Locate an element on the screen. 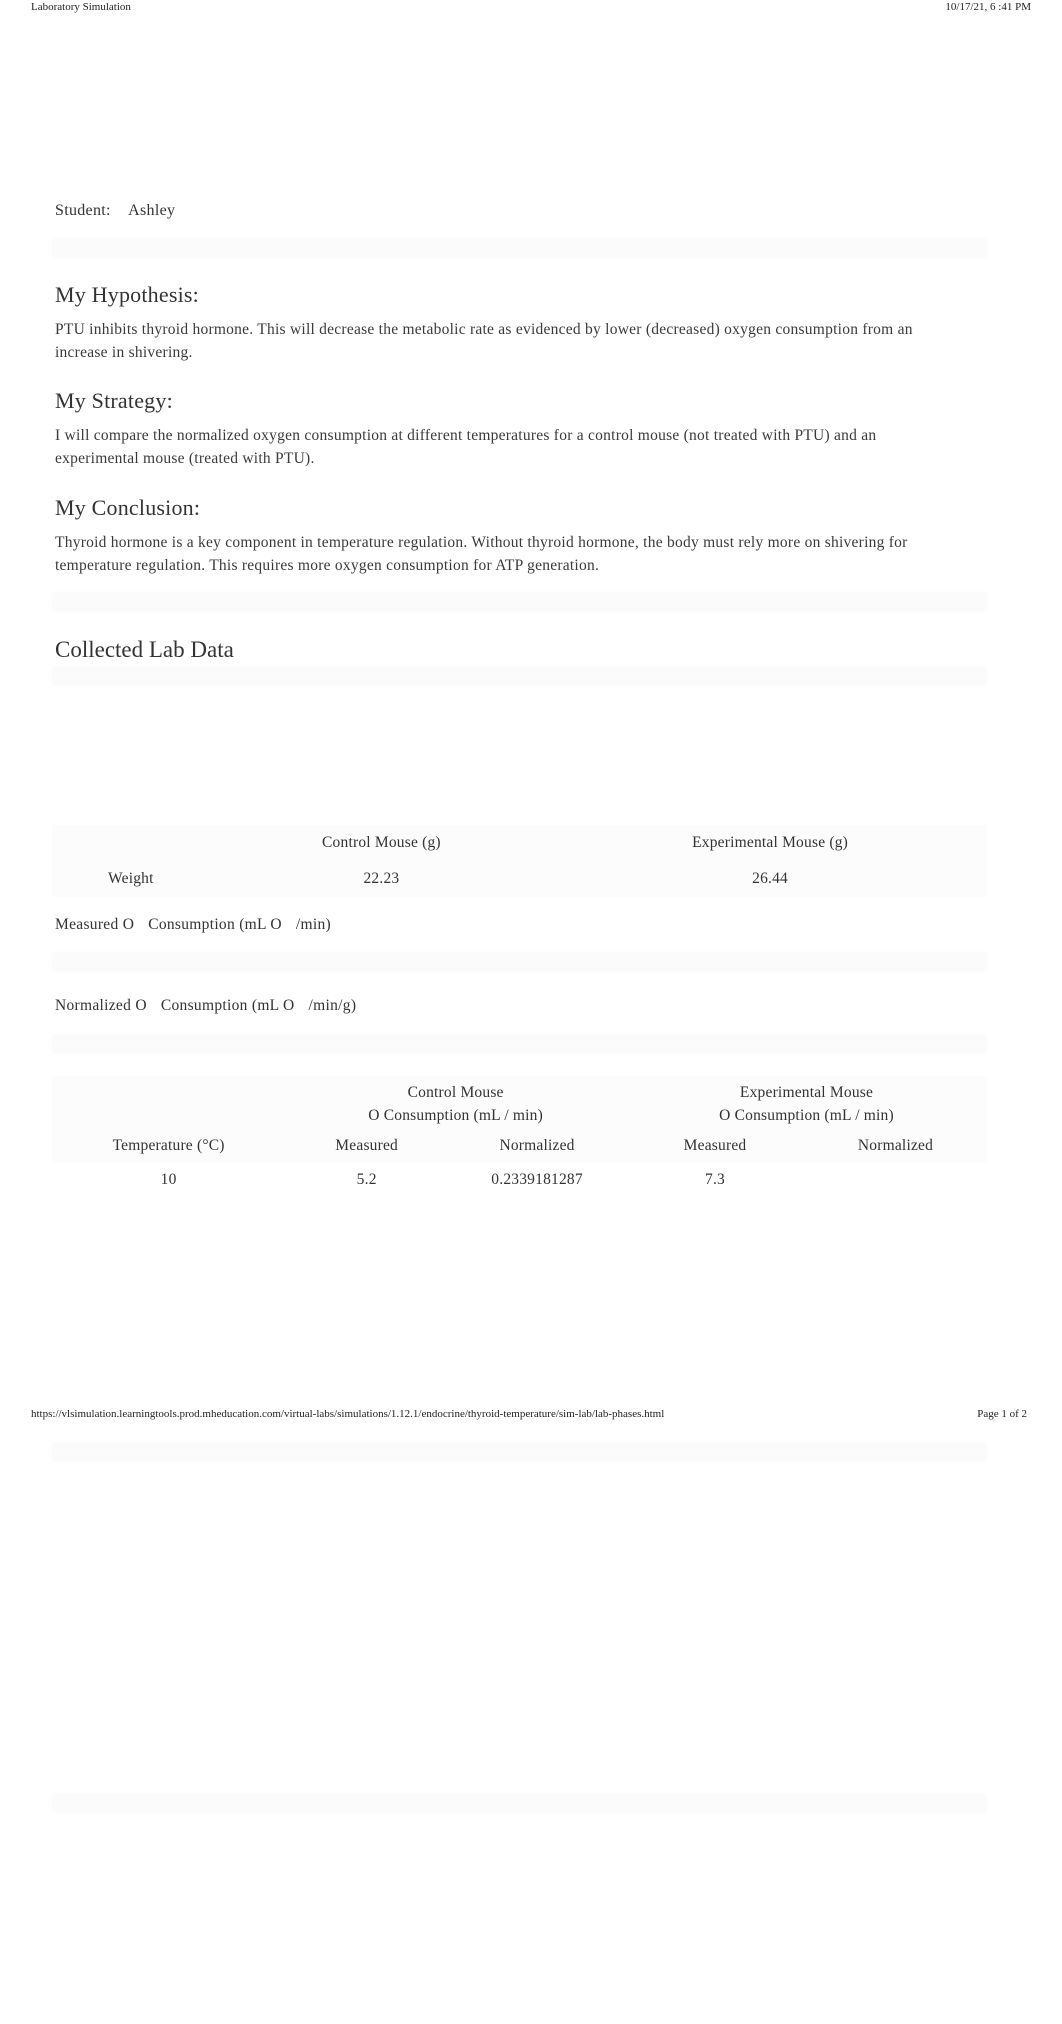 This screenshot has height=2024, width=1062. header-control-normalized: Normalized is located at coordinates (537, 1146).